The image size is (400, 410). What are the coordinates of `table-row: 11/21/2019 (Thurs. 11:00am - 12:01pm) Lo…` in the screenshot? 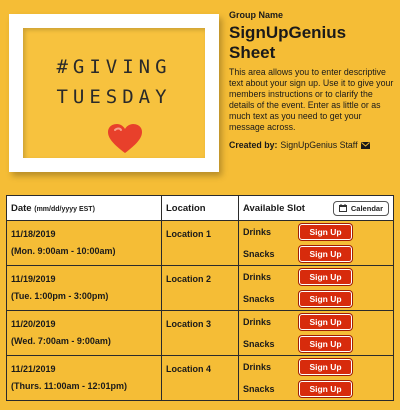 It's located at (200, 378).